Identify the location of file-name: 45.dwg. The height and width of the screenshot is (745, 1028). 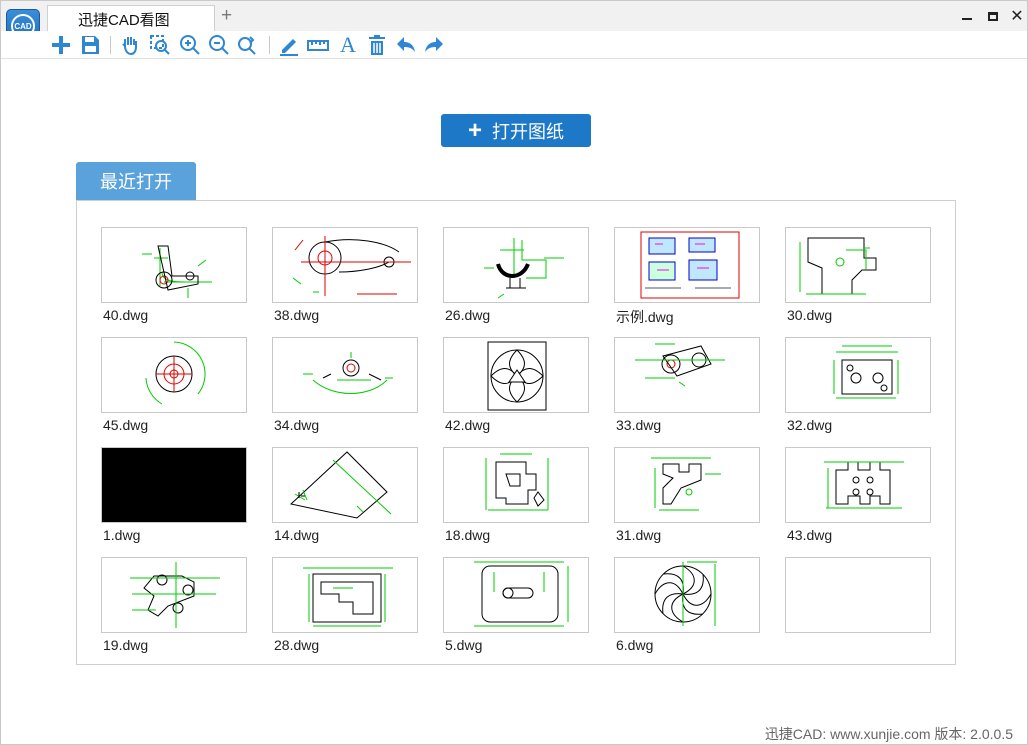
(126, 425).